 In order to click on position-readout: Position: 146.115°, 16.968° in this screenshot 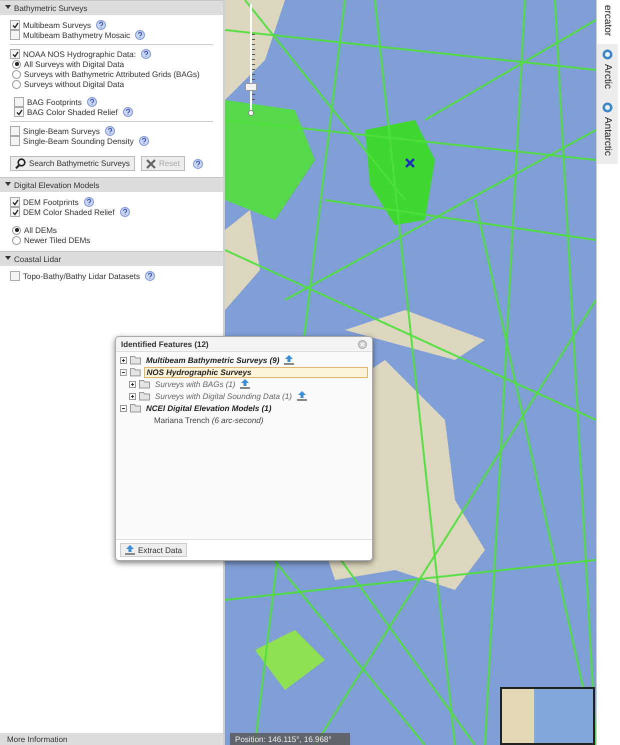, I will do `click(290, 739)`.